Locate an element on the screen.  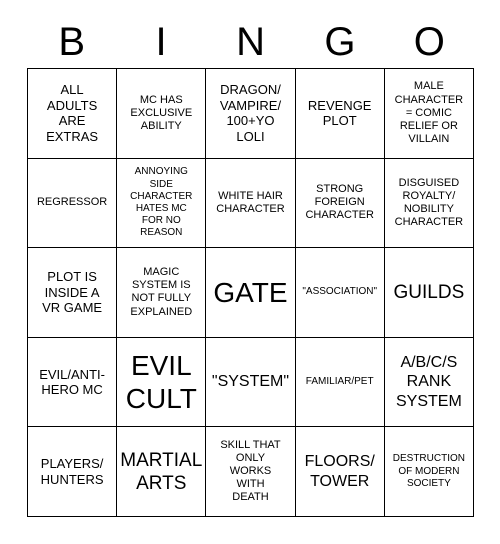
bingo-cell: DRAGON/ VAMPIRE/ 100+YO LOLI is located at coordinates (251, 114).